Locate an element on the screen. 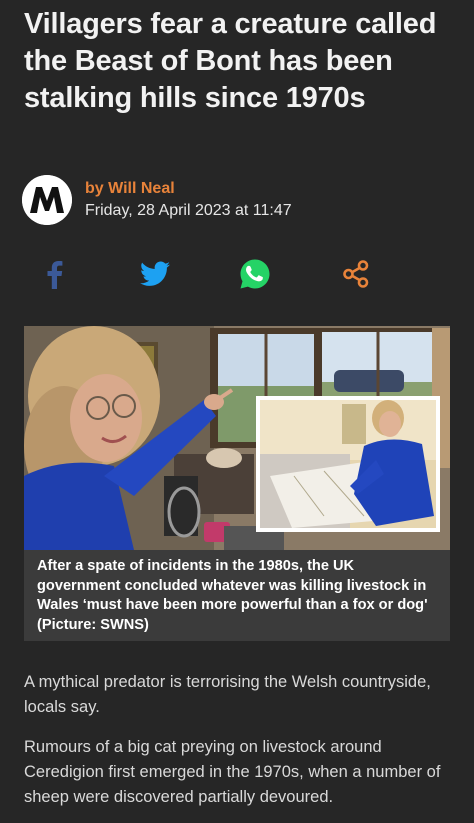  twitter-icon is located at coordinates (155, 273).